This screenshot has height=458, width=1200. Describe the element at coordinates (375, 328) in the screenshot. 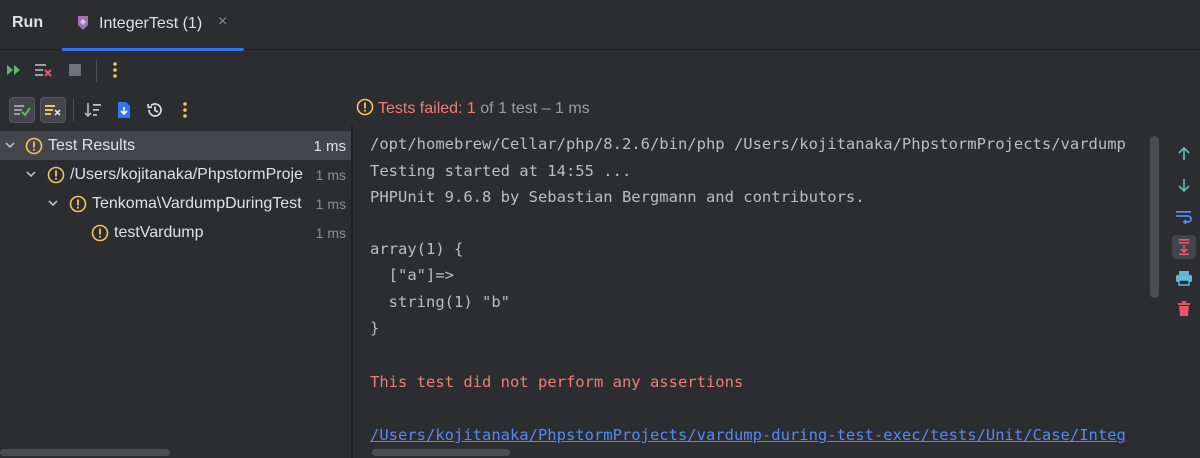

I see `console-line: }` at that location.